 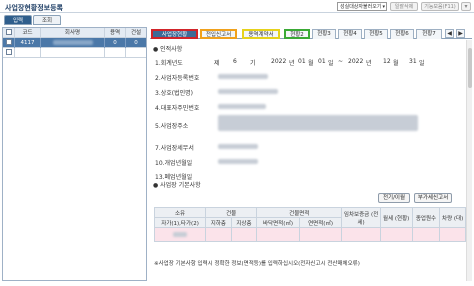 I want to click on section-business-basics: ● 사업장 기본사항, so click(x=177, y=185).